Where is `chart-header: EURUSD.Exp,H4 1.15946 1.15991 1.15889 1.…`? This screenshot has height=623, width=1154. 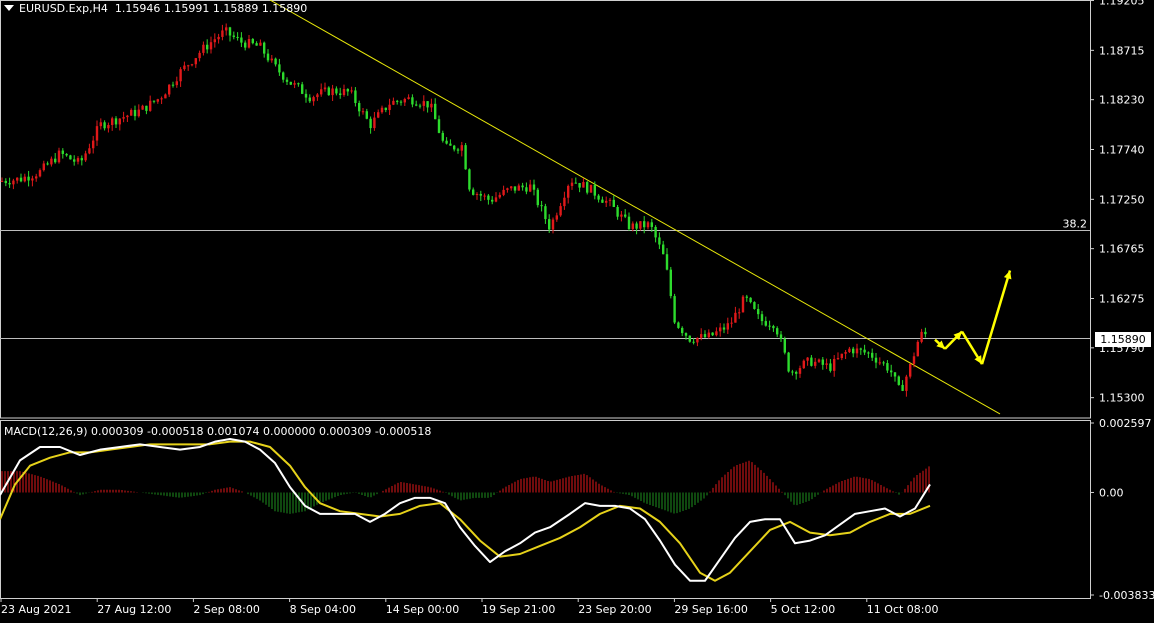
chart-header: EURUSD.Exp,H4 1.15946 1.15991 1.15889 1.… is located at coordinates (155, 8).